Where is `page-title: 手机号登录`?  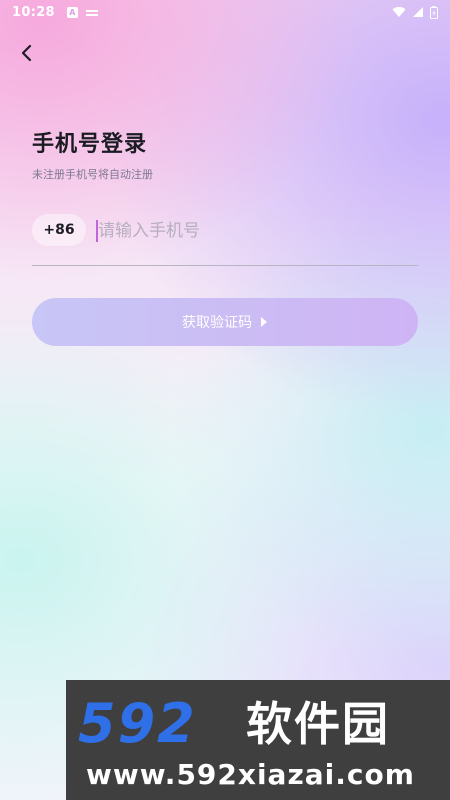 page-title: 手机号登录 is located at coordinates (90, 144).